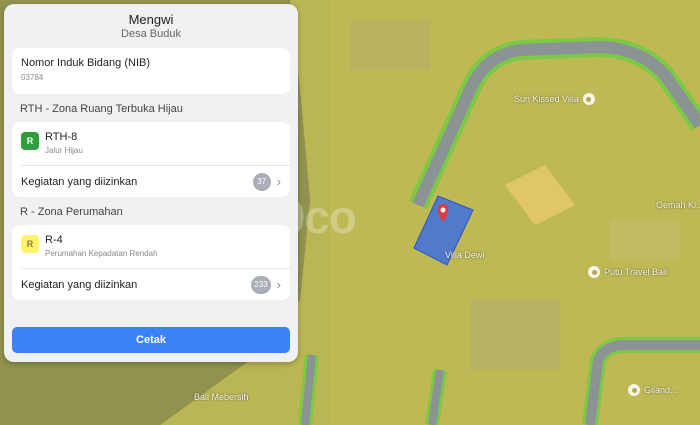  I want to click on allowed-activities-row: Kegiatan yang diizinkan 37 ›, so click(151, 181).